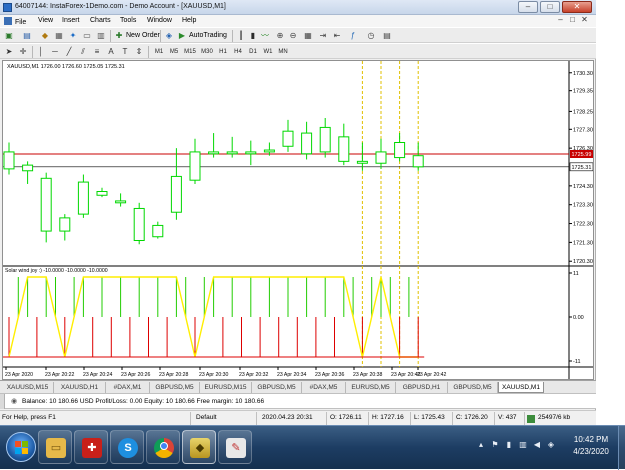  I want to click on timeframe-m5: M5, so click(174, 52).